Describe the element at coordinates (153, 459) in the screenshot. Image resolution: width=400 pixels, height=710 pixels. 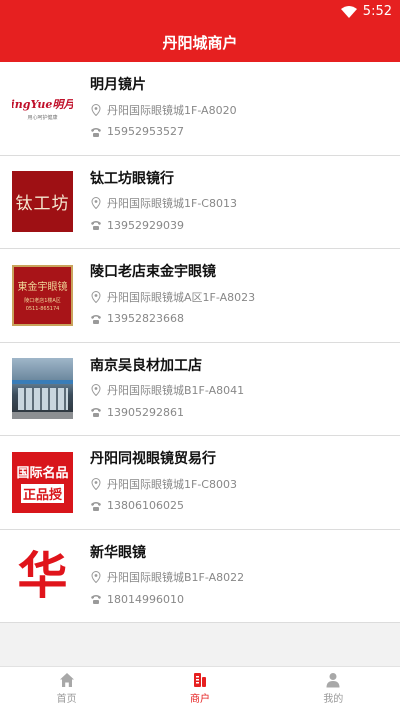
I see `merchant-name: 丹阳同视眼镜贸易行` at that location.